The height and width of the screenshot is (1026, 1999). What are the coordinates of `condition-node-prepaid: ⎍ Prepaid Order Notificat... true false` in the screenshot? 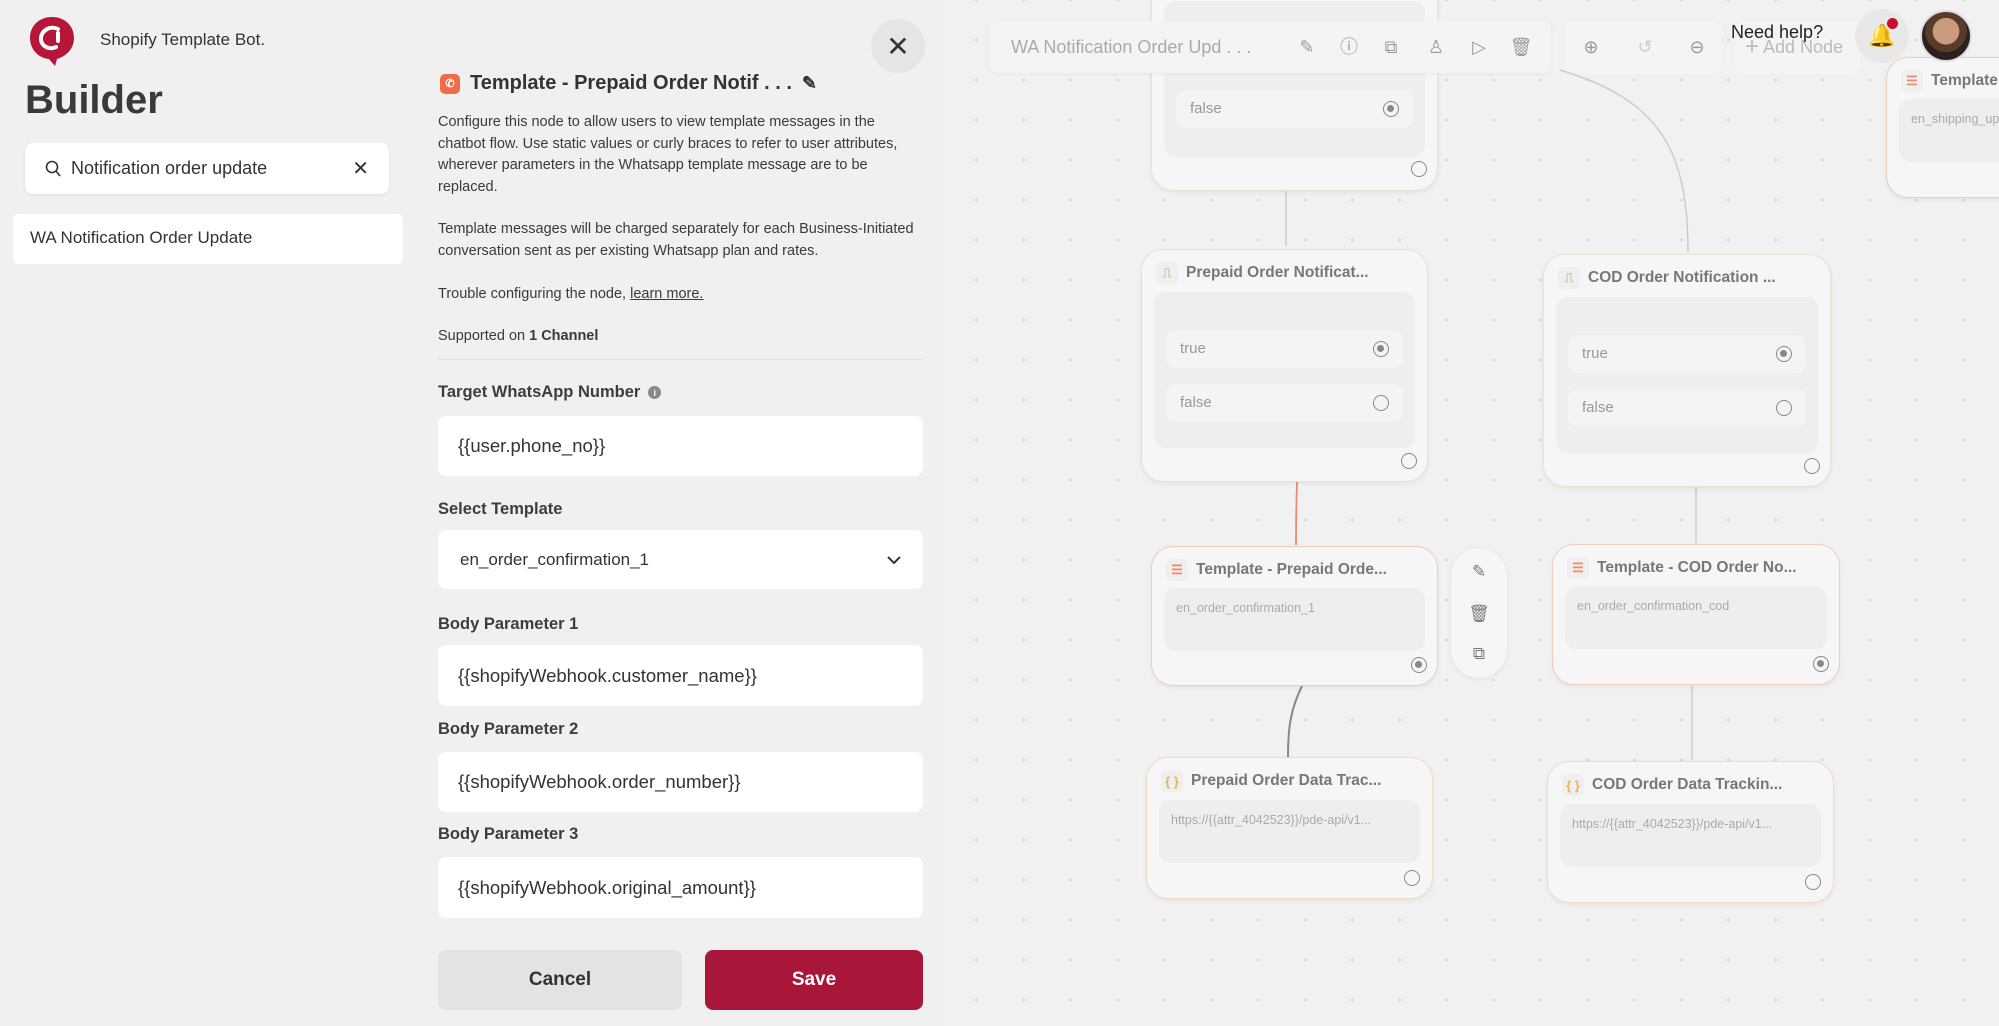 It's located at (1284, 365).